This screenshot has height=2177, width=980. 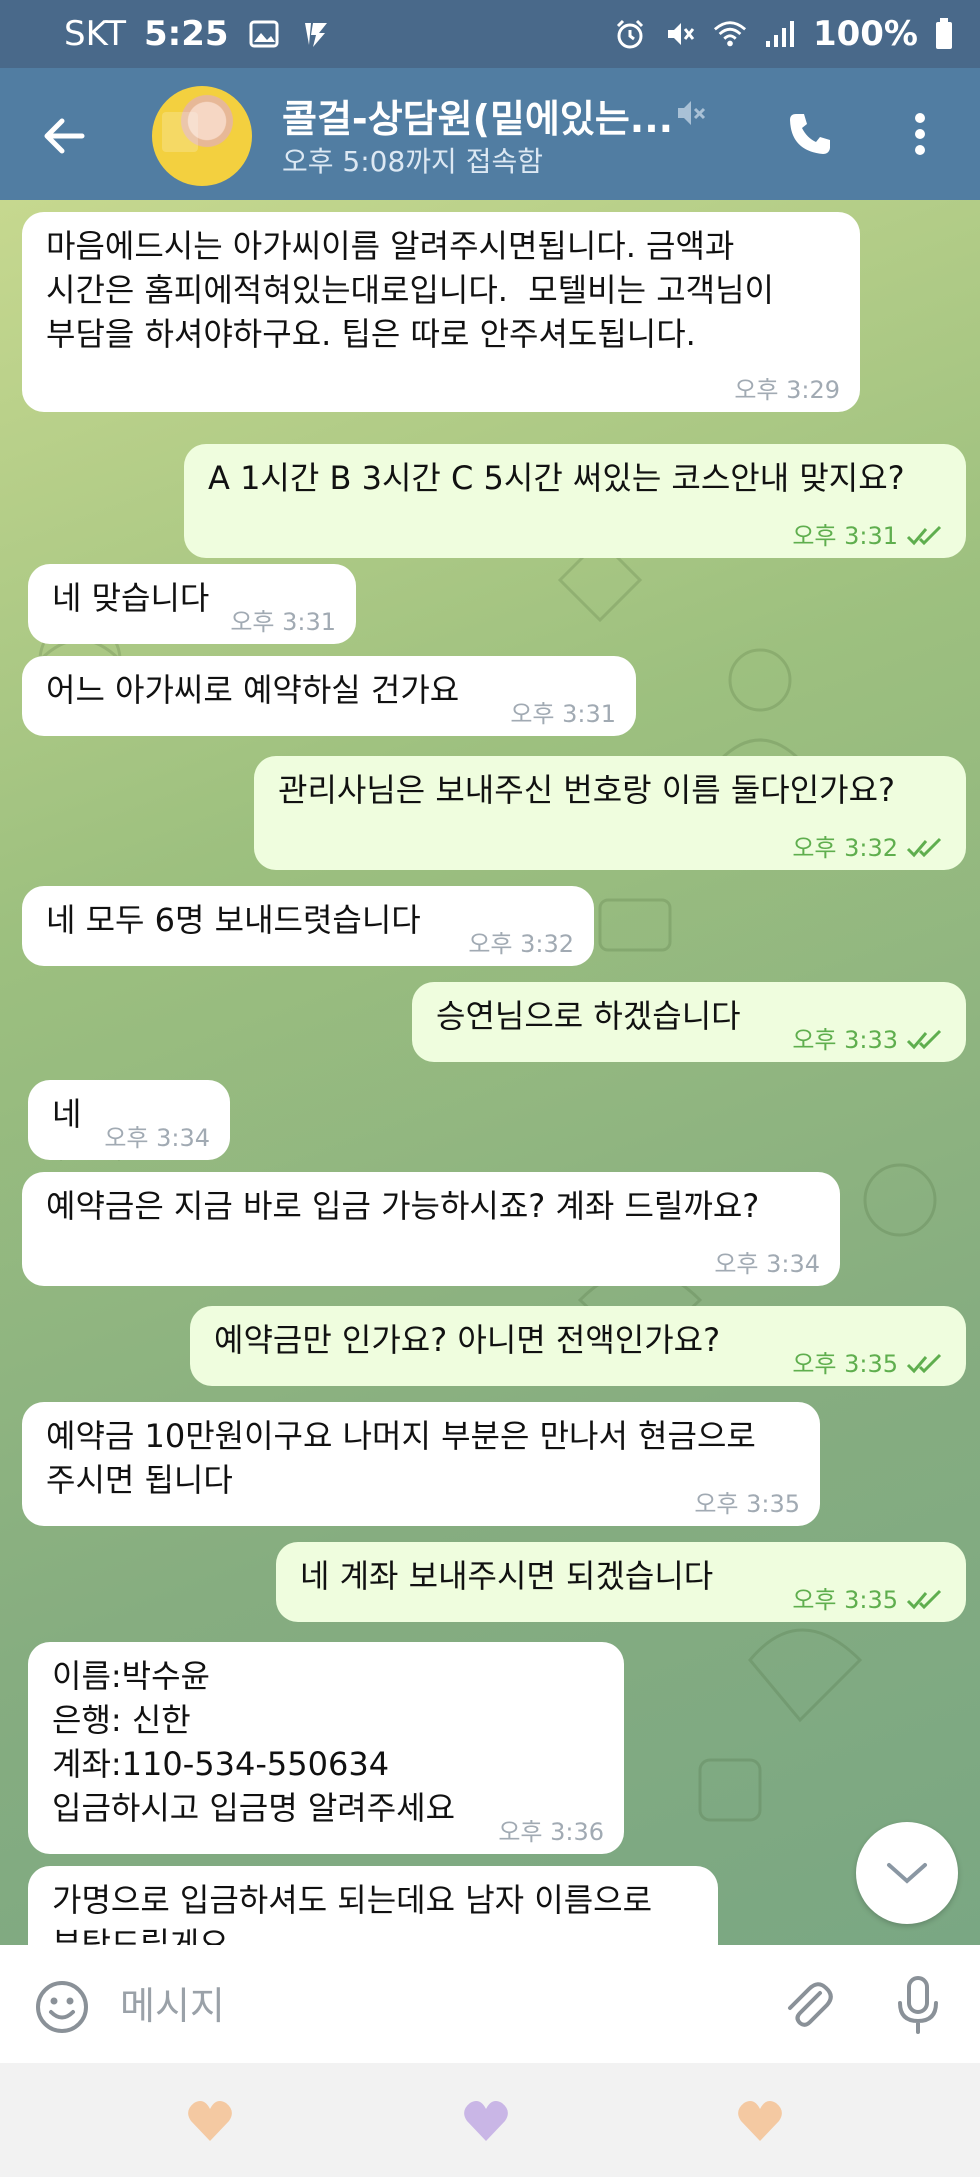 What do you see at coordinates (575, 501) in the screenshot?
I see `message-outgoing: A 1시간 B 3시간 C 5시간 써있는 코스안내 맞지요? 오후 3:31` at bounding box center [575, 501].